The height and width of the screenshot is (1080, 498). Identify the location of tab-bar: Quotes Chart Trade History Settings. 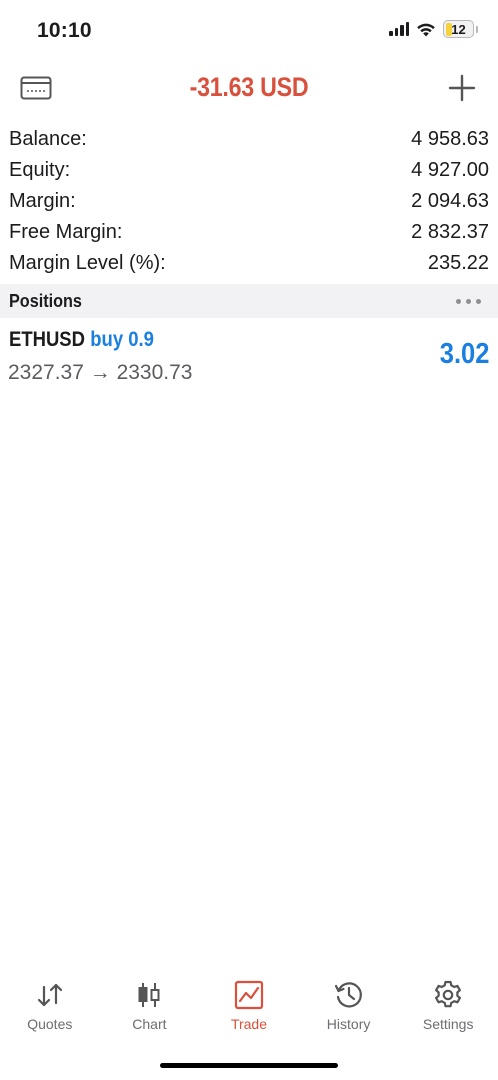
(249, 1007).